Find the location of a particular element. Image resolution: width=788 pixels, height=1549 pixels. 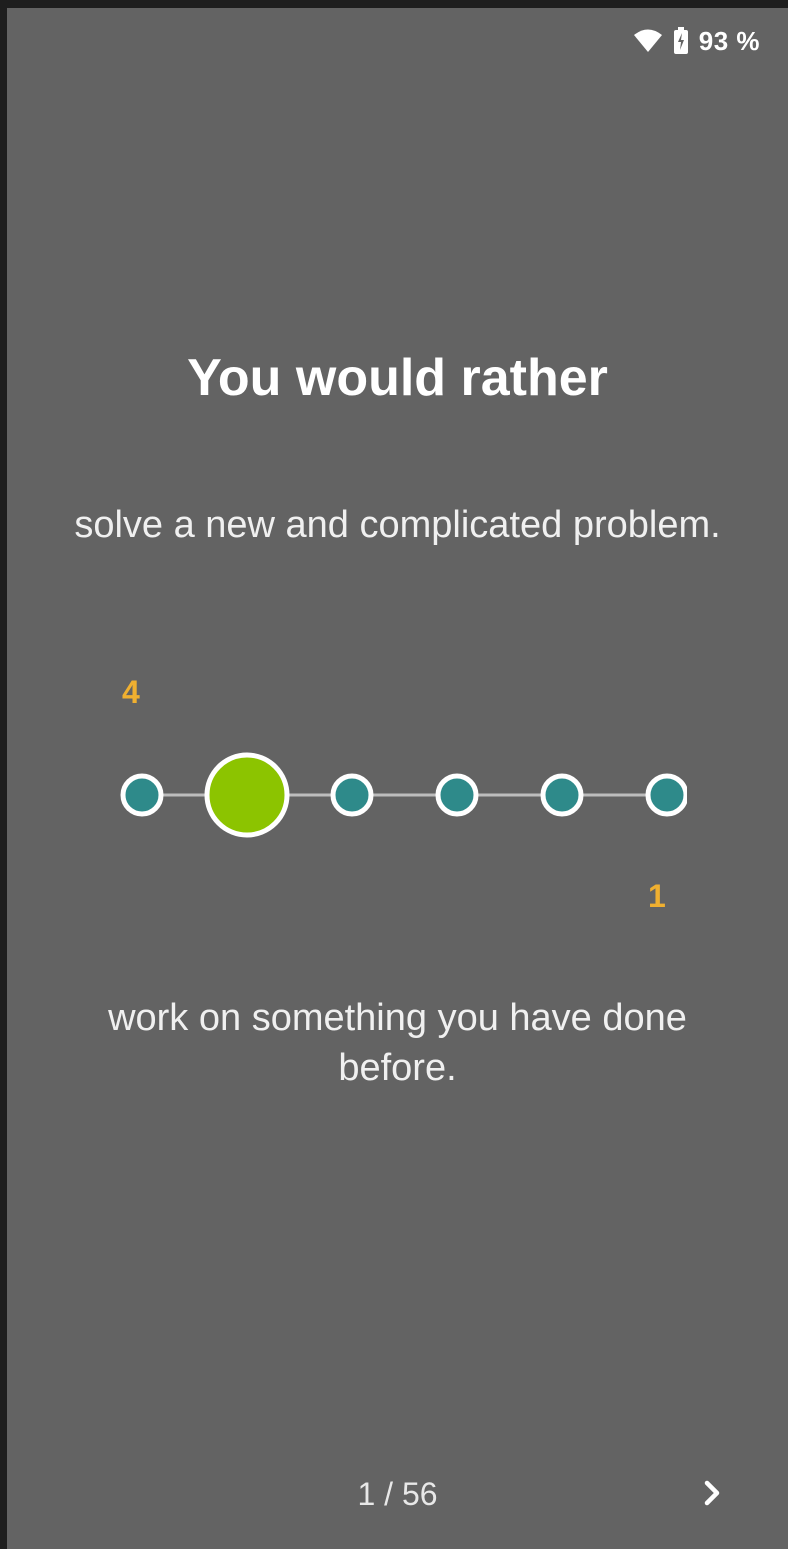

question-title: You would rather is located at coordinates (397, 378).